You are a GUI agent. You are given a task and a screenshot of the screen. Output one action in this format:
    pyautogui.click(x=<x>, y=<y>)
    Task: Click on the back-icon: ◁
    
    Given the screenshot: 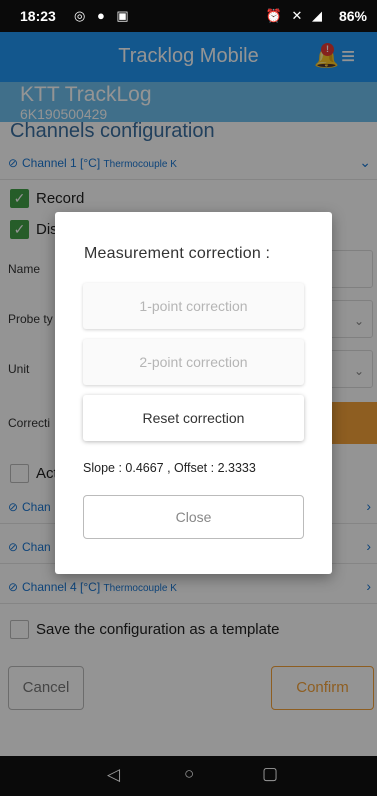 What is the action you would take?
    pyautogui.click(x=113, y=775)
    